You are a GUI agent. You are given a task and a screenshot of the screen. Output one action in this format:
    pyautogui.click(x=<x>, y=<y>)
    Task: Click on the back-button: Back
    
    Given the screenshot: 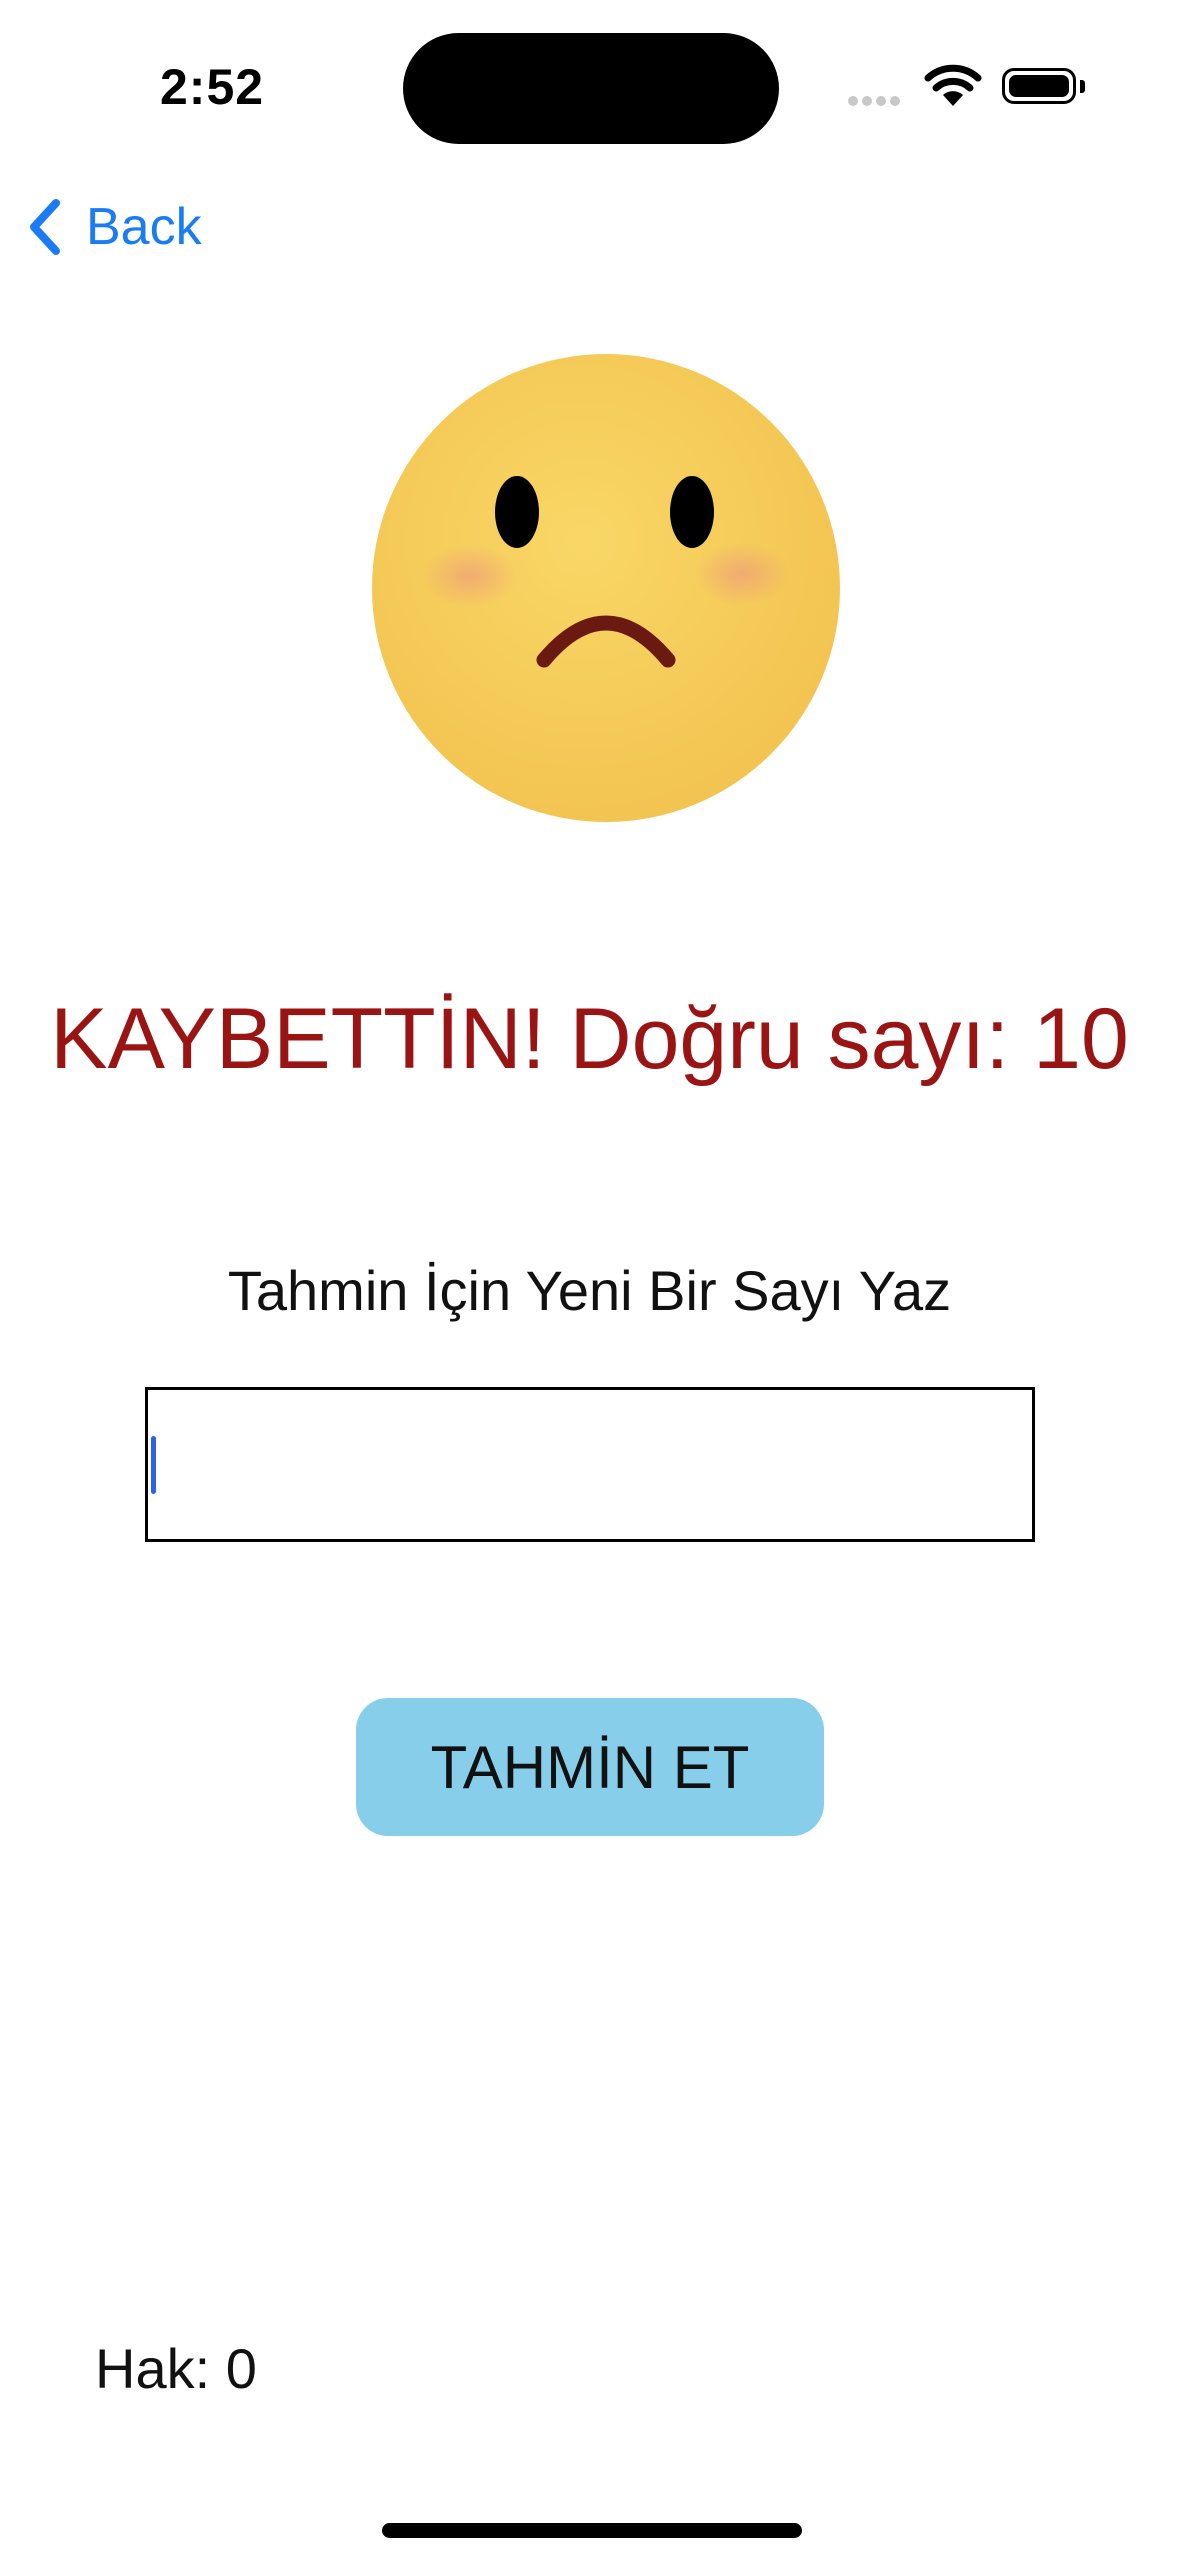 What is the action you would take?
    pyautogui.click(x=113, y=227)
    